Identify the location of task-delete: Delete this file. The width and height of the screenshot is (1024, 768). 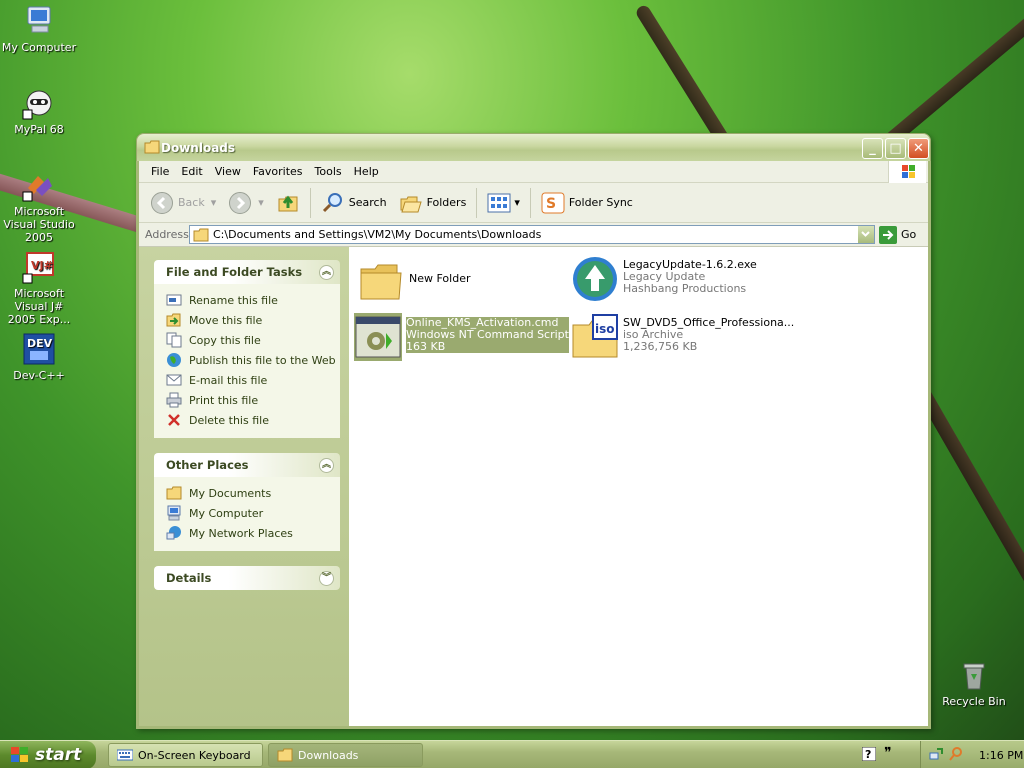
(253, 420).